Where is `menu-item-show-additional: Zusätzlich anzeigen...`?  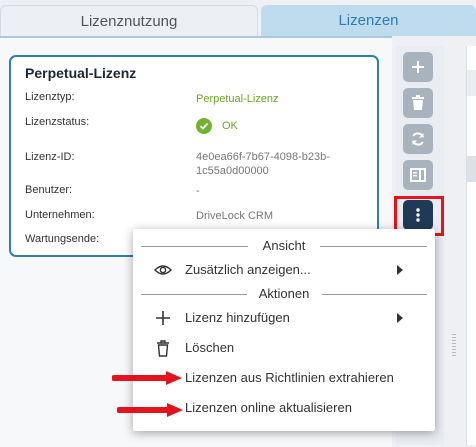 menu-item-show-additional: Zusätzlich anzeigen... is located at coordinates (284, 270).